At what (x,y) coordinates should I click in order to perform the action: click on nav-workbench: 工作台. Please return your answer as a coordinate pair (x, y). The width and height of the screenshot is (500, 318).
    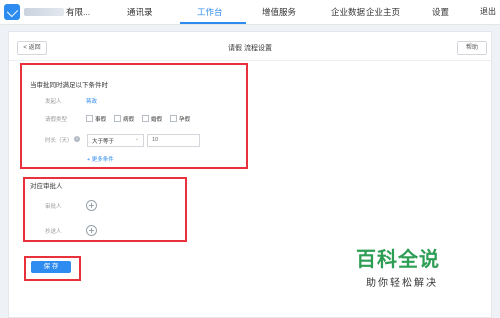
    Looking at the image, I should click on (210, 12).